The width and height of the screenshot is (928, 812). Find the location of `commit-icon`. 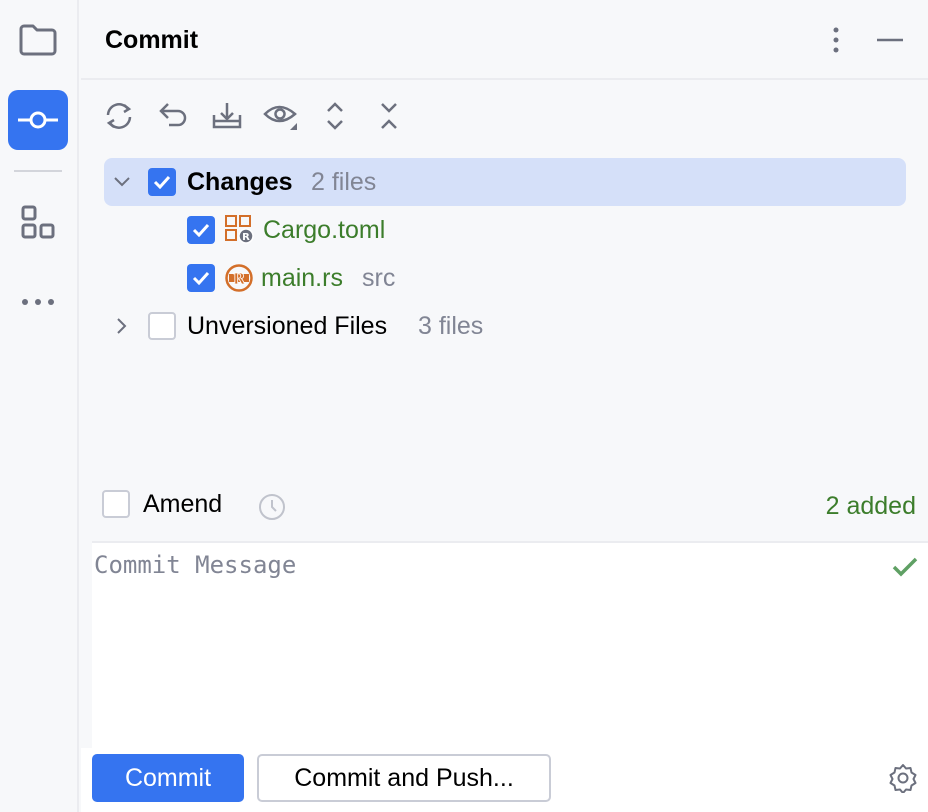

commit-icon is located at coordinates (38, 120).